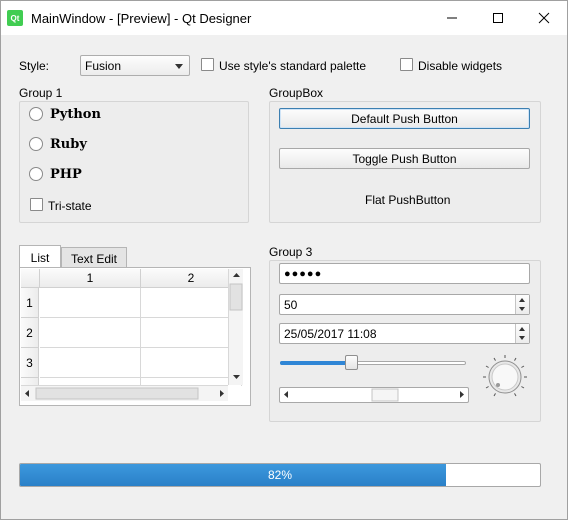 The width and height of the screenshot is (568, 520). I want to click on slider-handle, so click(351, 362).